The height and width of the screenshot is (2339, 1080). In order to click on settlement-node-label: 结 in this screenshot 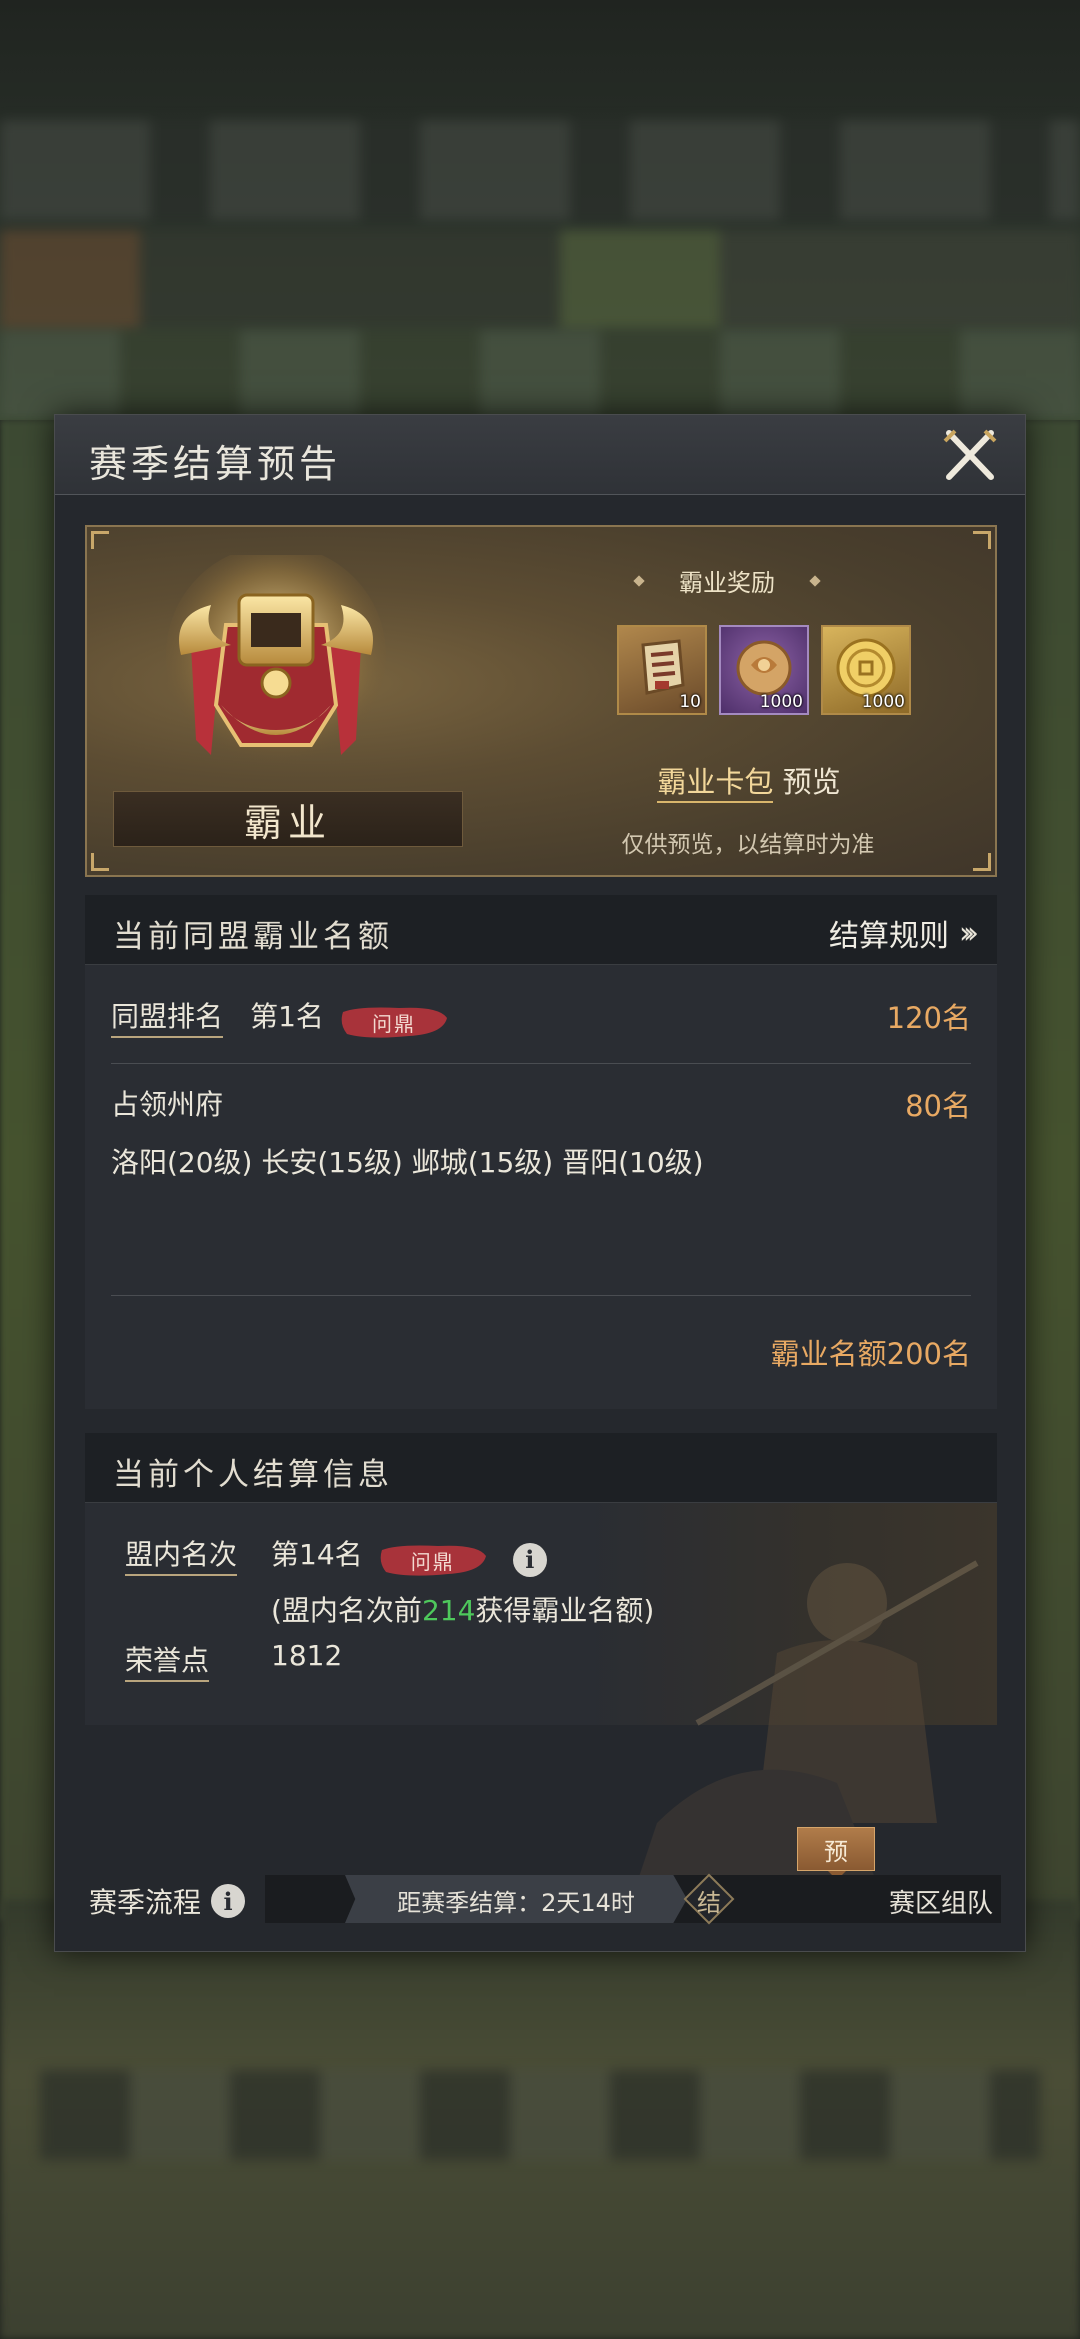, I will do `click(709, 1903)`.